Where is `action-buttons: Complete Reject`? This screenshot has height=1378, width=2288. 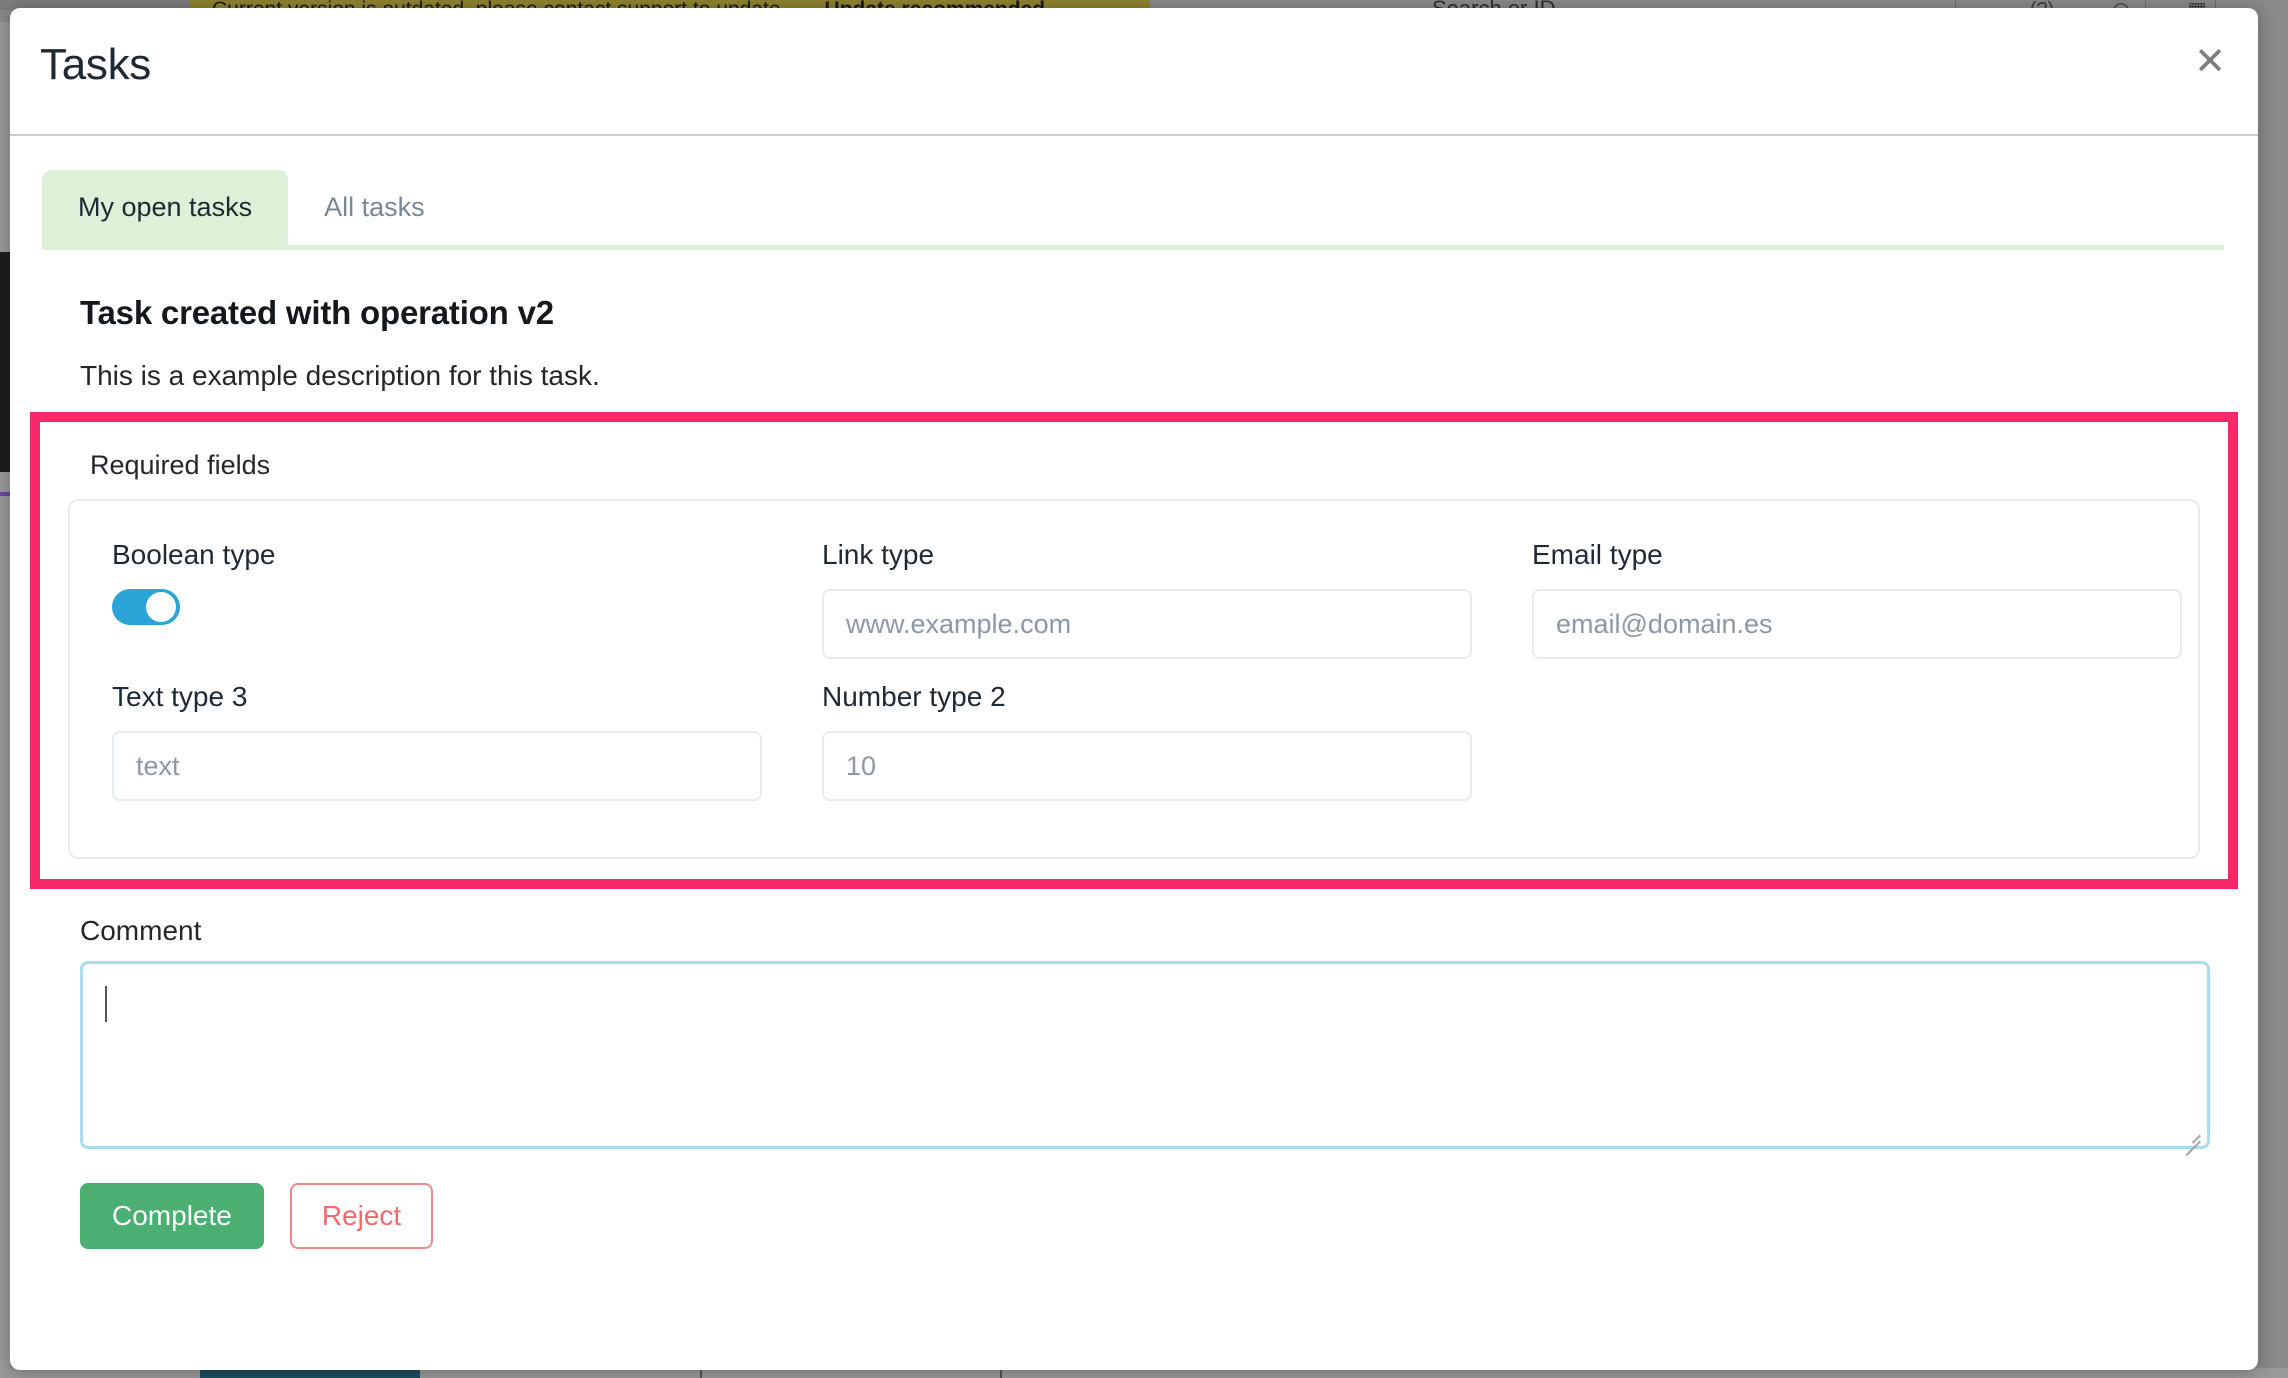 action-buttons: Complete Reject is located at coordinates (1169, 1216).